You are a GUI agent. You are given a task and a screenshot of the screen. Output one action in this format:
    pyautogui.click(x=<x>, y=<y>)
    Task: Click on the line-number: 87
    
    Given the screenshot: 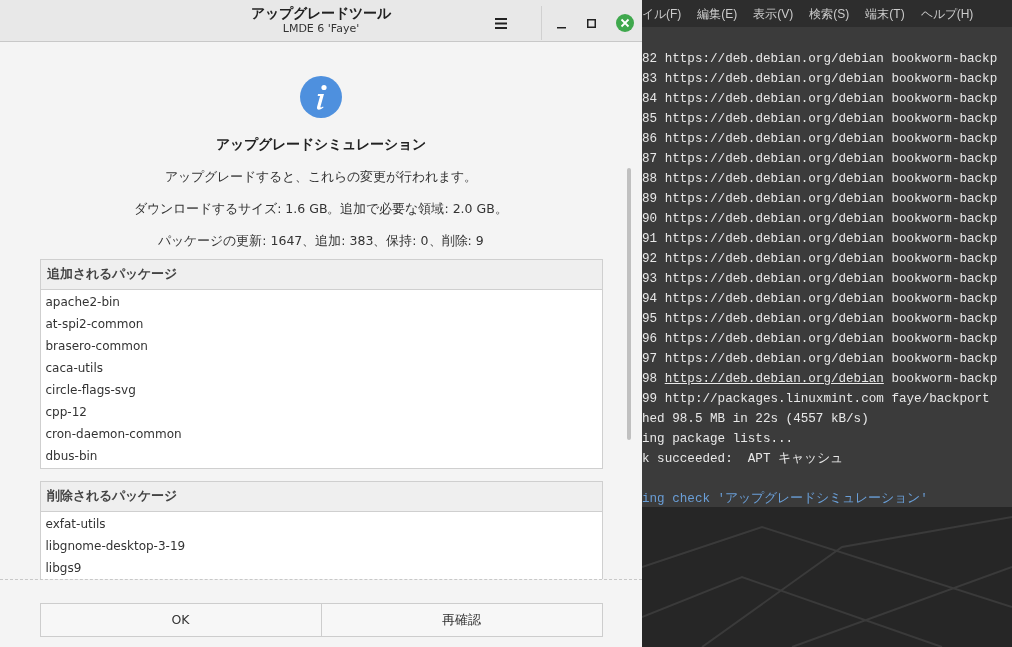 What is the action you would take?
    pyautogui.click(x=650, y=159)
    